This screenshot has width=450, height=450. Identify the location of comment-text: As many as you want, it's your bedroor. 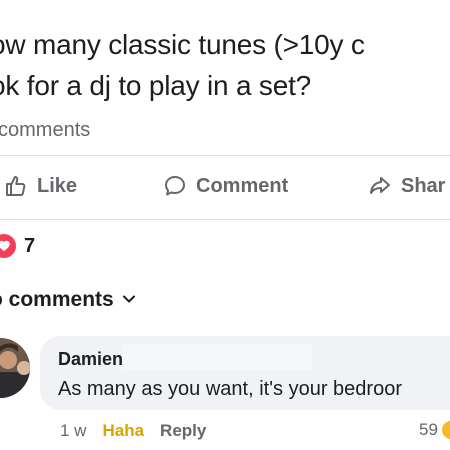
(230, 389).